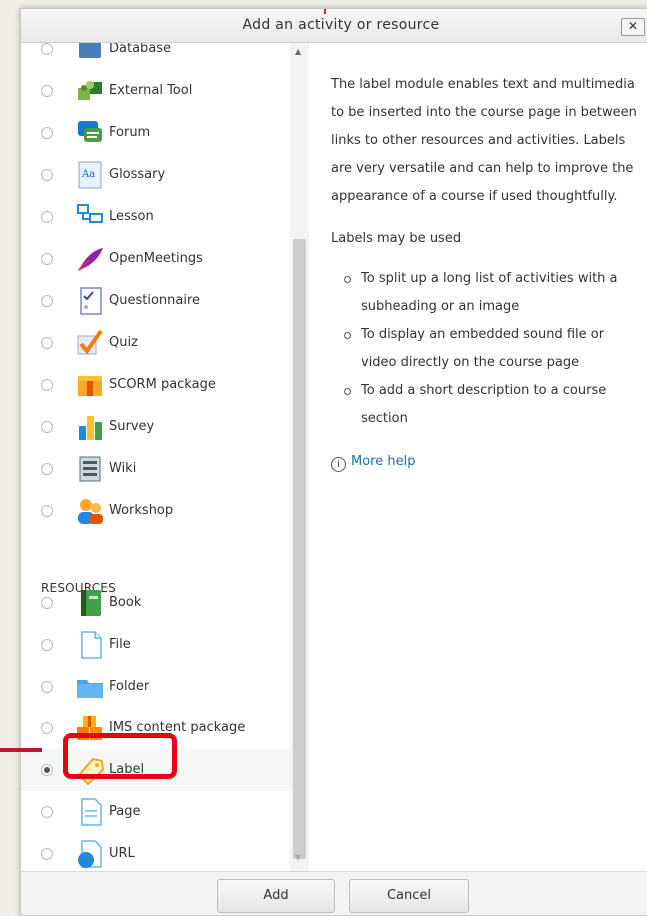 The image size is (647, 916). What do you see at coordinates (155, 469) in the screenshot?
I see `module-option-wiki: Wiki` at bounding box center [155, 469].